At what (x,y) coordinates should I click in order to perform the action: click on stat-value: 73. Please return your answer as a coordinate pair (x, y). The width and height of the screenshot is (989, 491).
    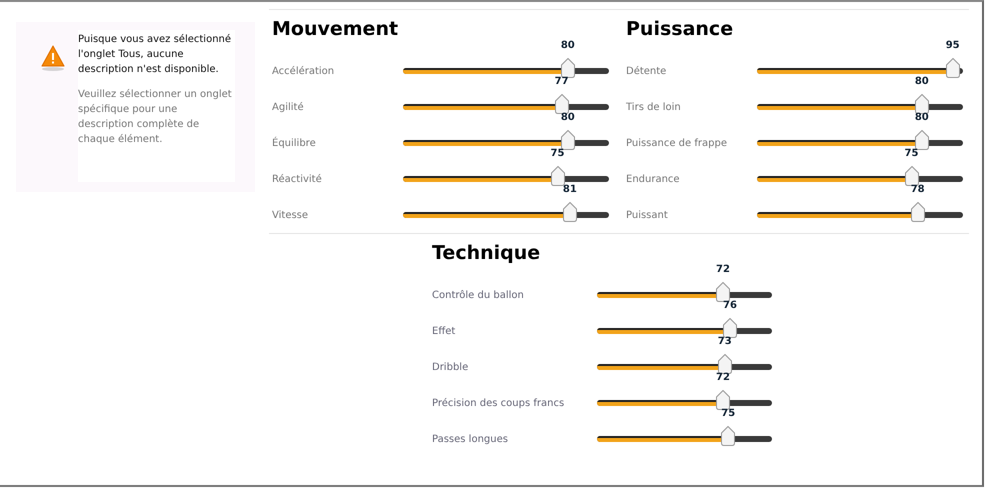
    Looking at the image, I should click on (725, 341).